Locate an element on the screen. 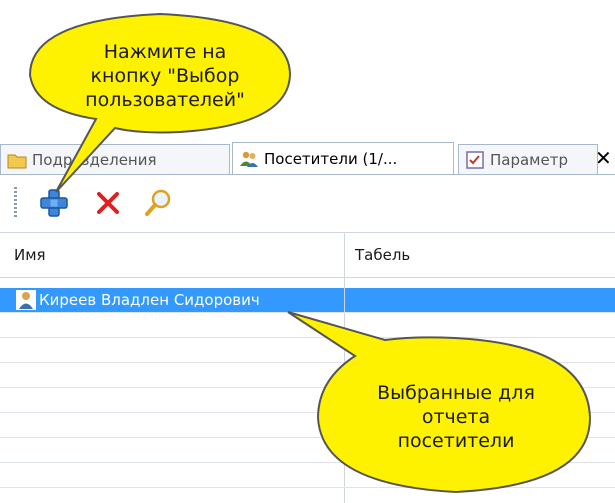  callout-bottom-line: отчета is located at coordinates (456, 417).